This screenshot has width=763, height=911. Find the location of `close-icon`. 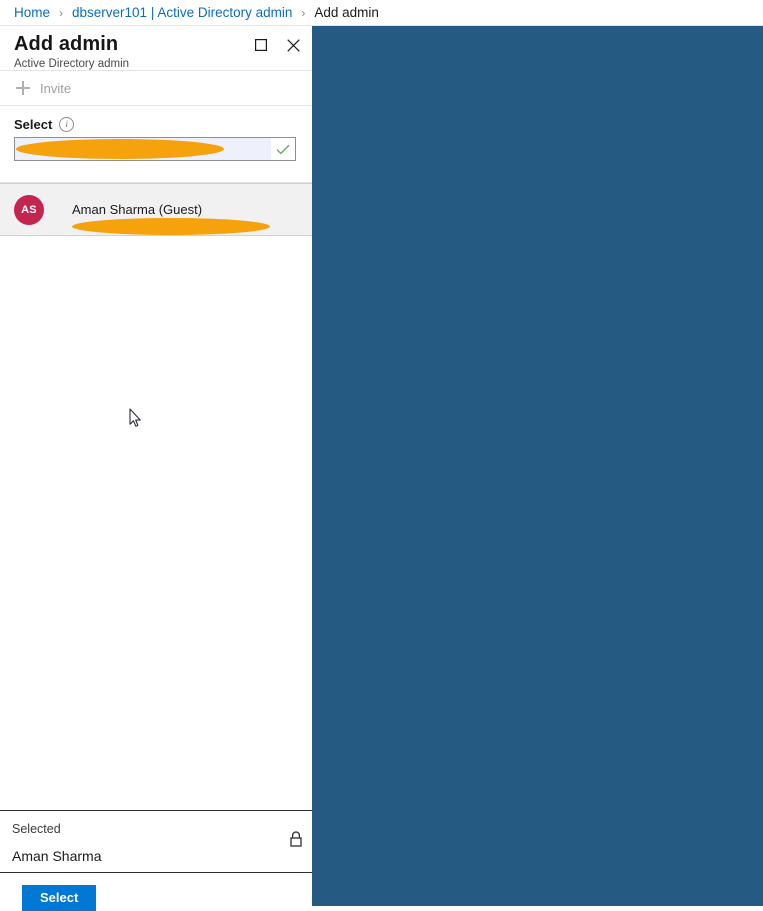

close-icon is located at coordinates (293, 45).